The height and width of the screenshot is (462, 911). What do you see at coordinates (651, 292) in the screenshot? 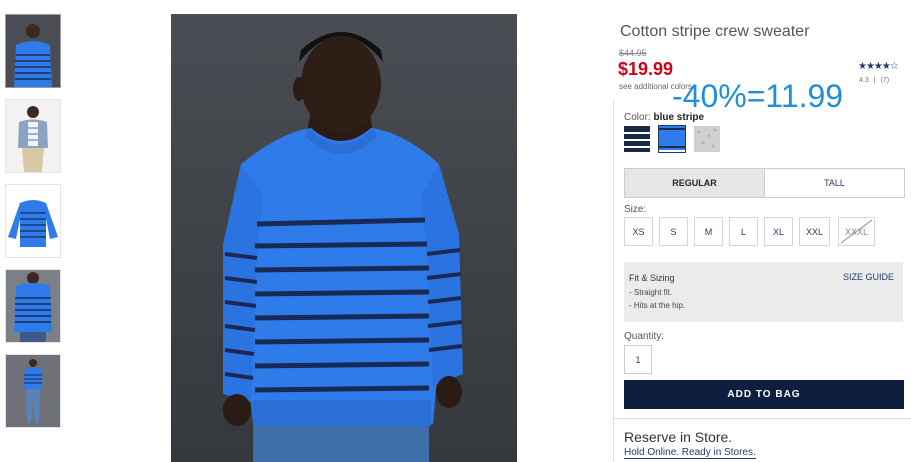
I see `fit-detail: - Straight fit.` at bounding box center [651, 292].